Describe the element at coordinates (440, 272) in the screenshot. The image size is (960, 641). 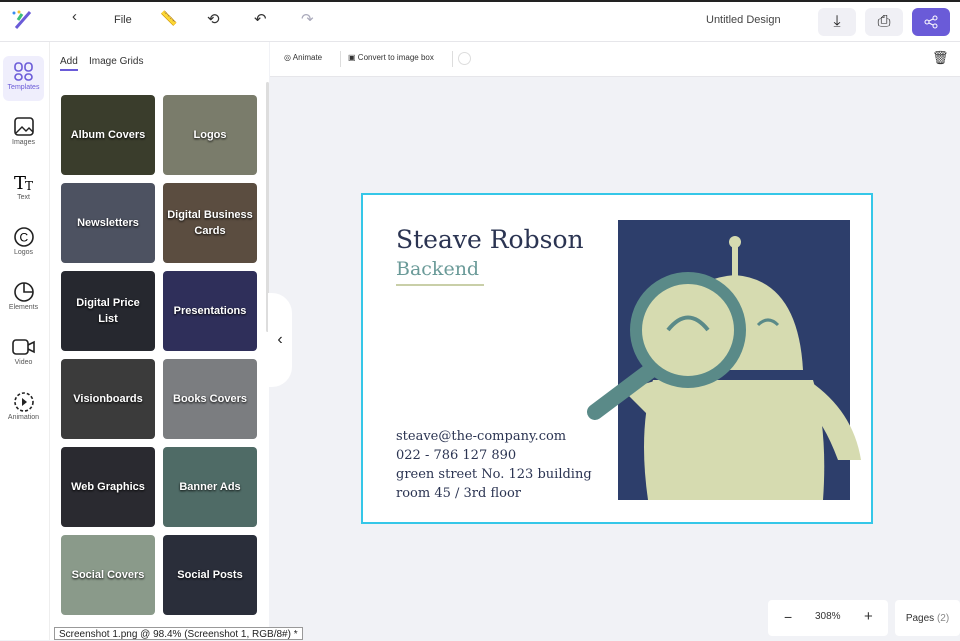
I see `card-role: Backend` at that location.